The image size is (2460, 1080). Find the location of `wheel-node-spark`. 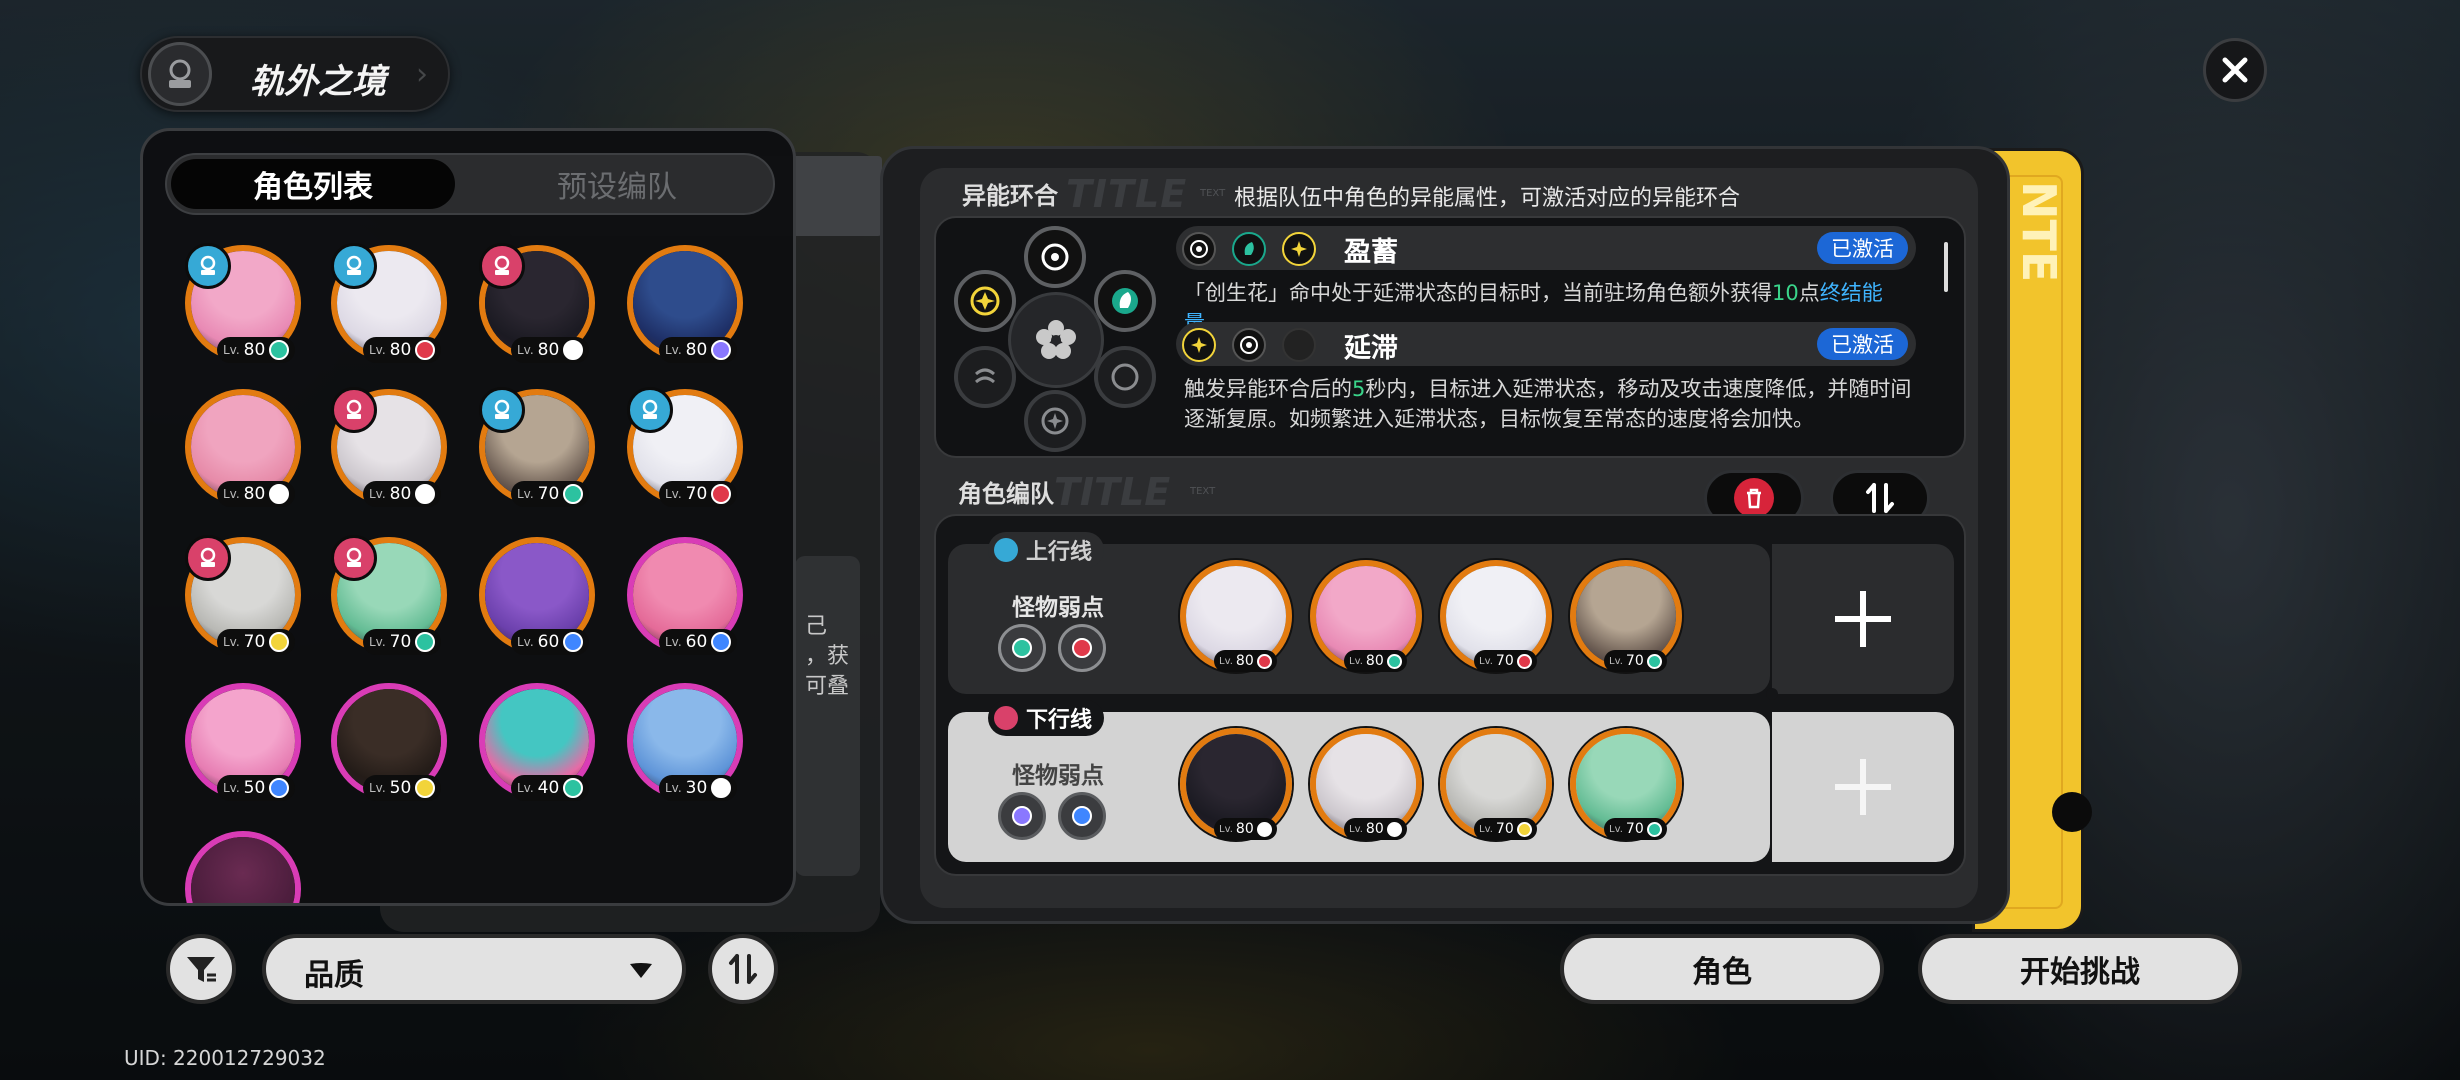

wheel-node-spark is located at coordinates (985, 301).